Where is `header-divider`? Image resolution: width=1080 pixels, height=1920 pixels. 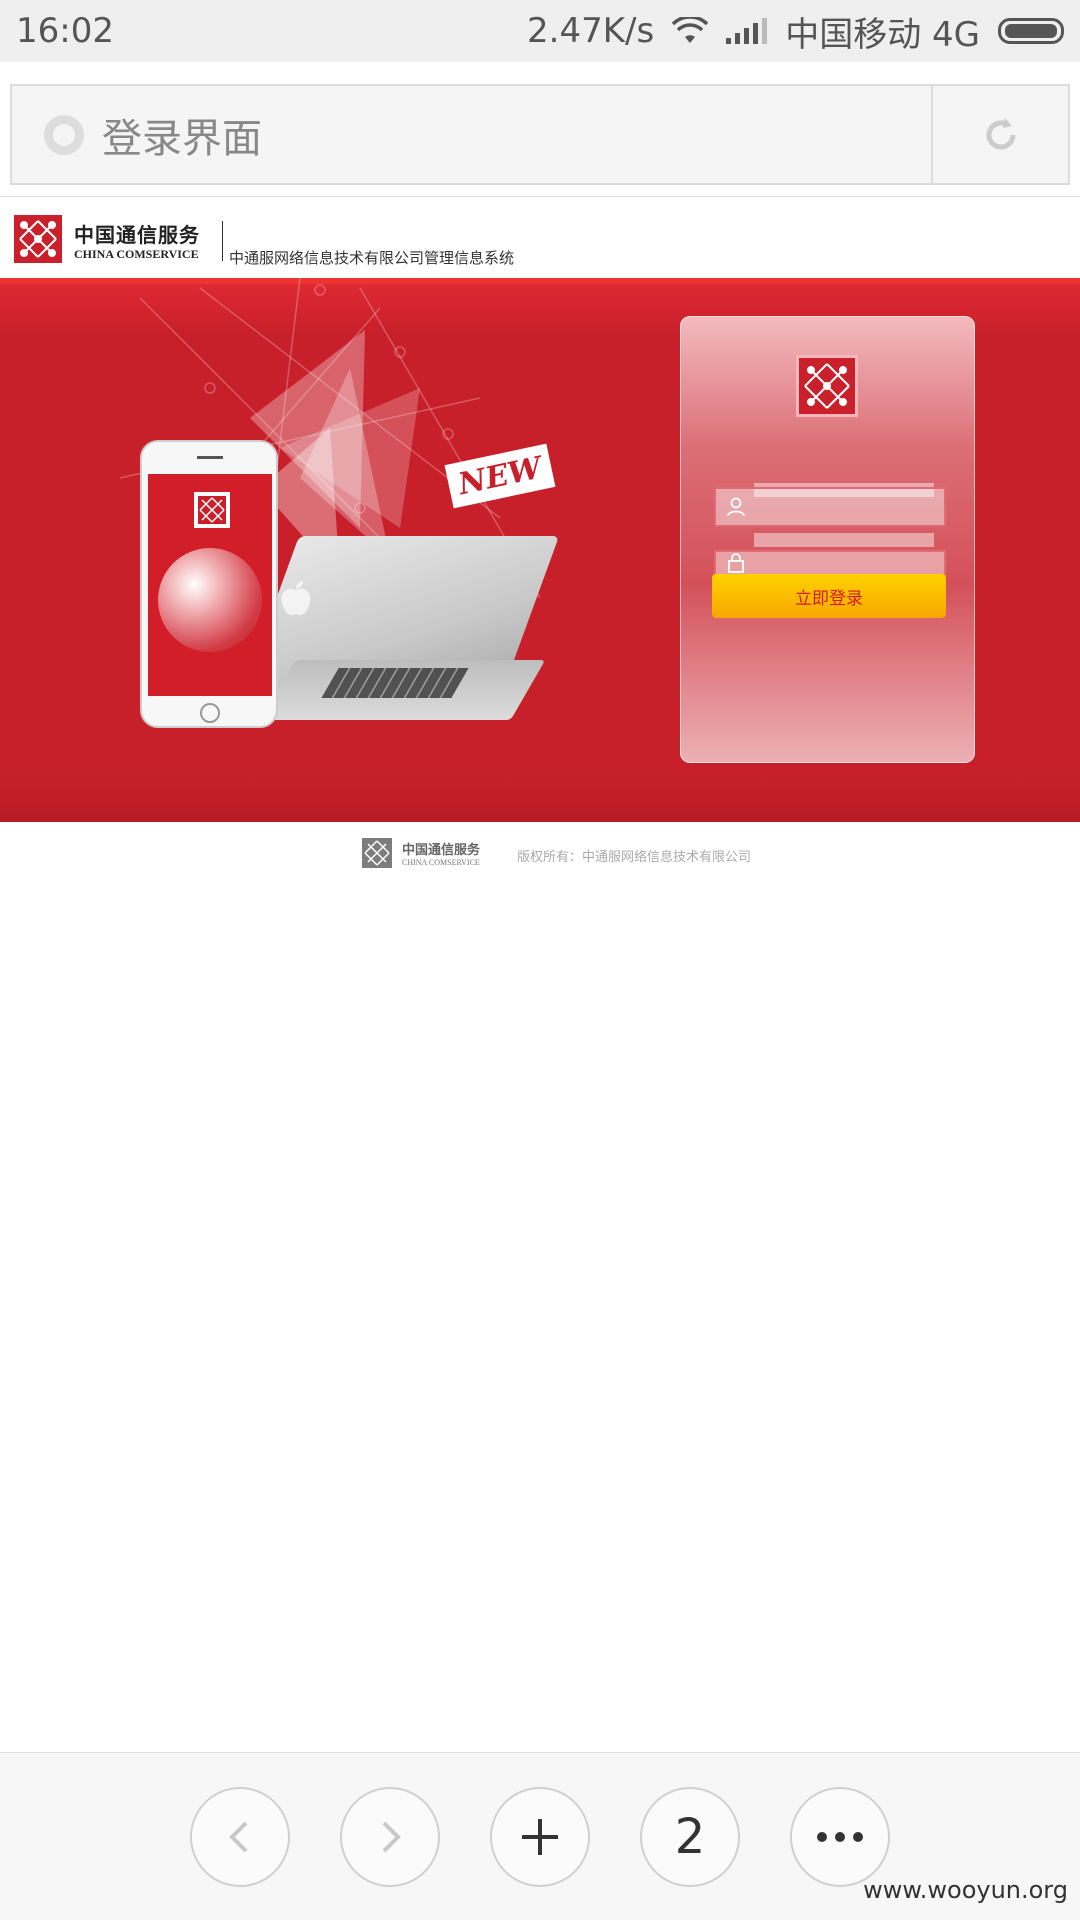
header-divider is located at coordinates (222, 241).